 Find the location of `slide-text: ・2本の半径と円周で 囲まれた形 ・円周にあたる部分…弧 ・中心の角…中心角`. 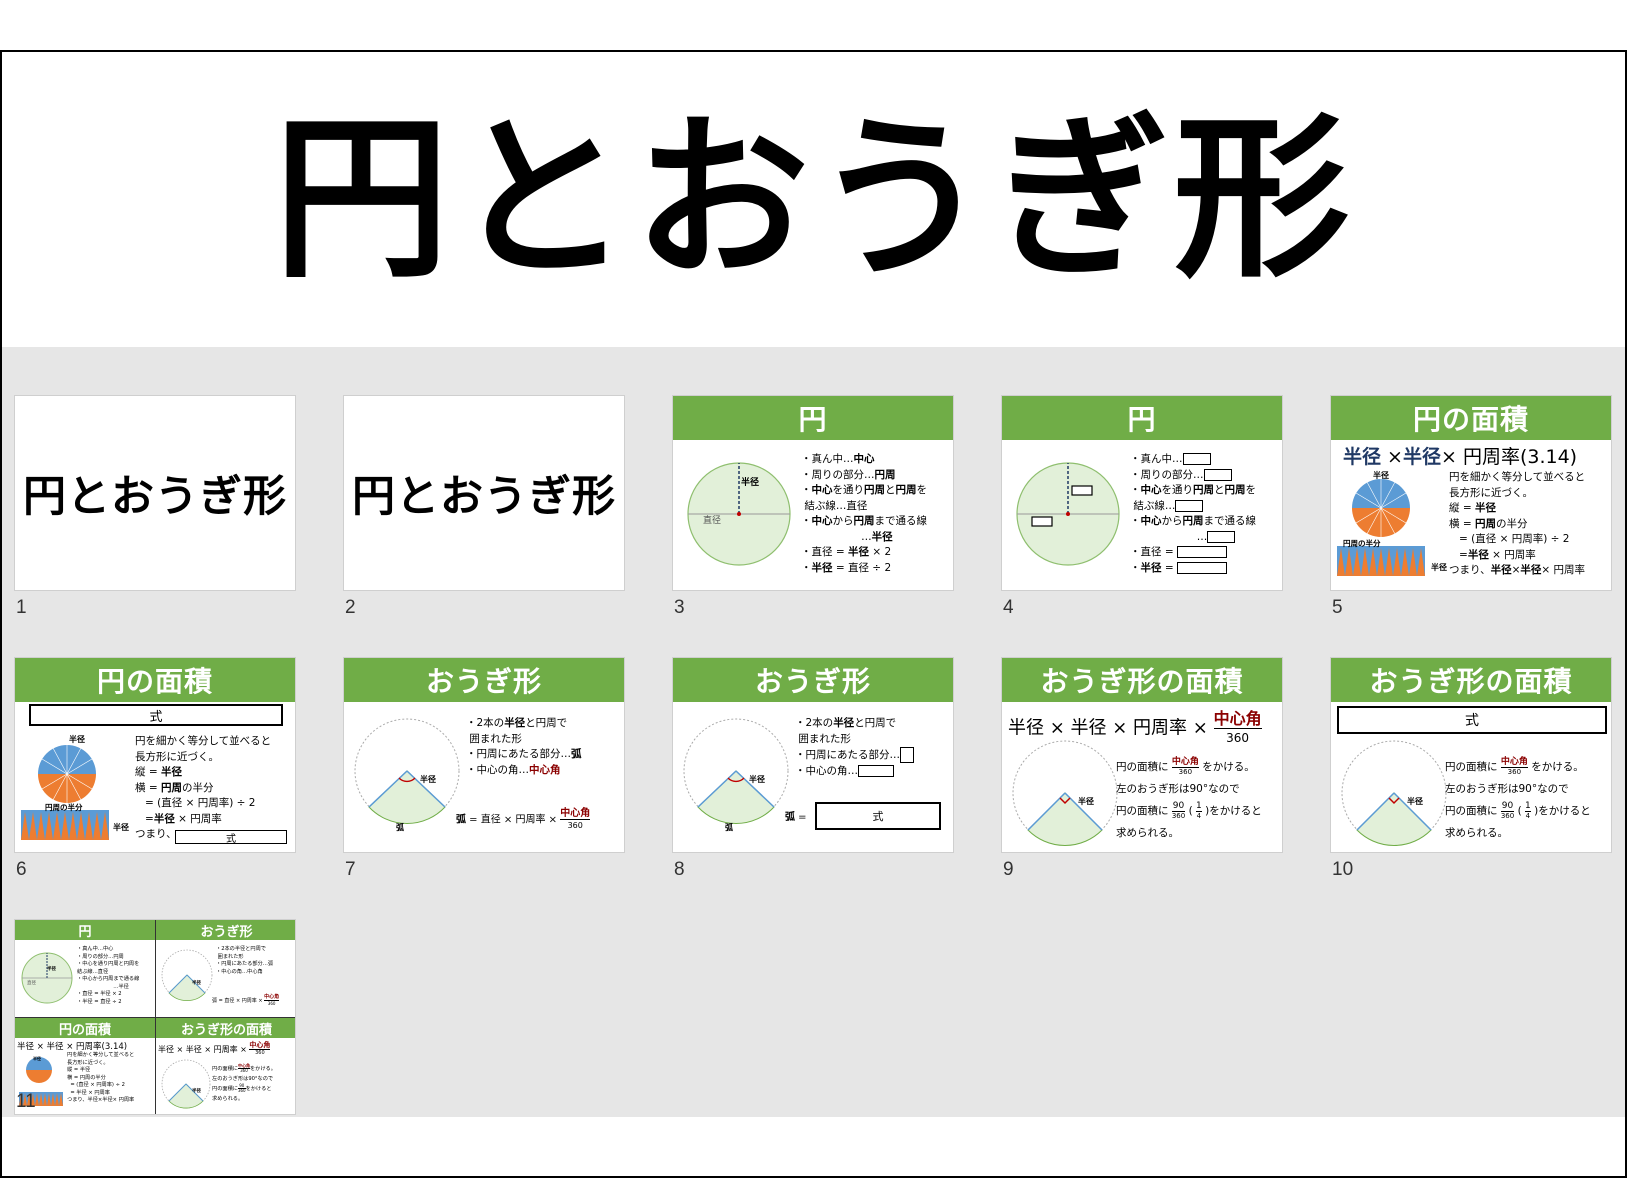

slide-text: ・2本の半径と円周で 囲まれた形 ・円周にあたる部分…弧 ・中心の角…中心角 is located at coordinates (524, 746).